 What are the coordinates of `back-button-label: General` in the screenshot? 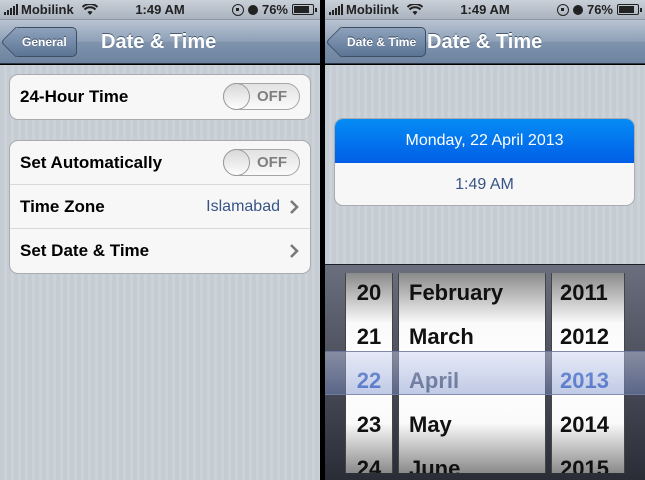 It's located at (44, 42).